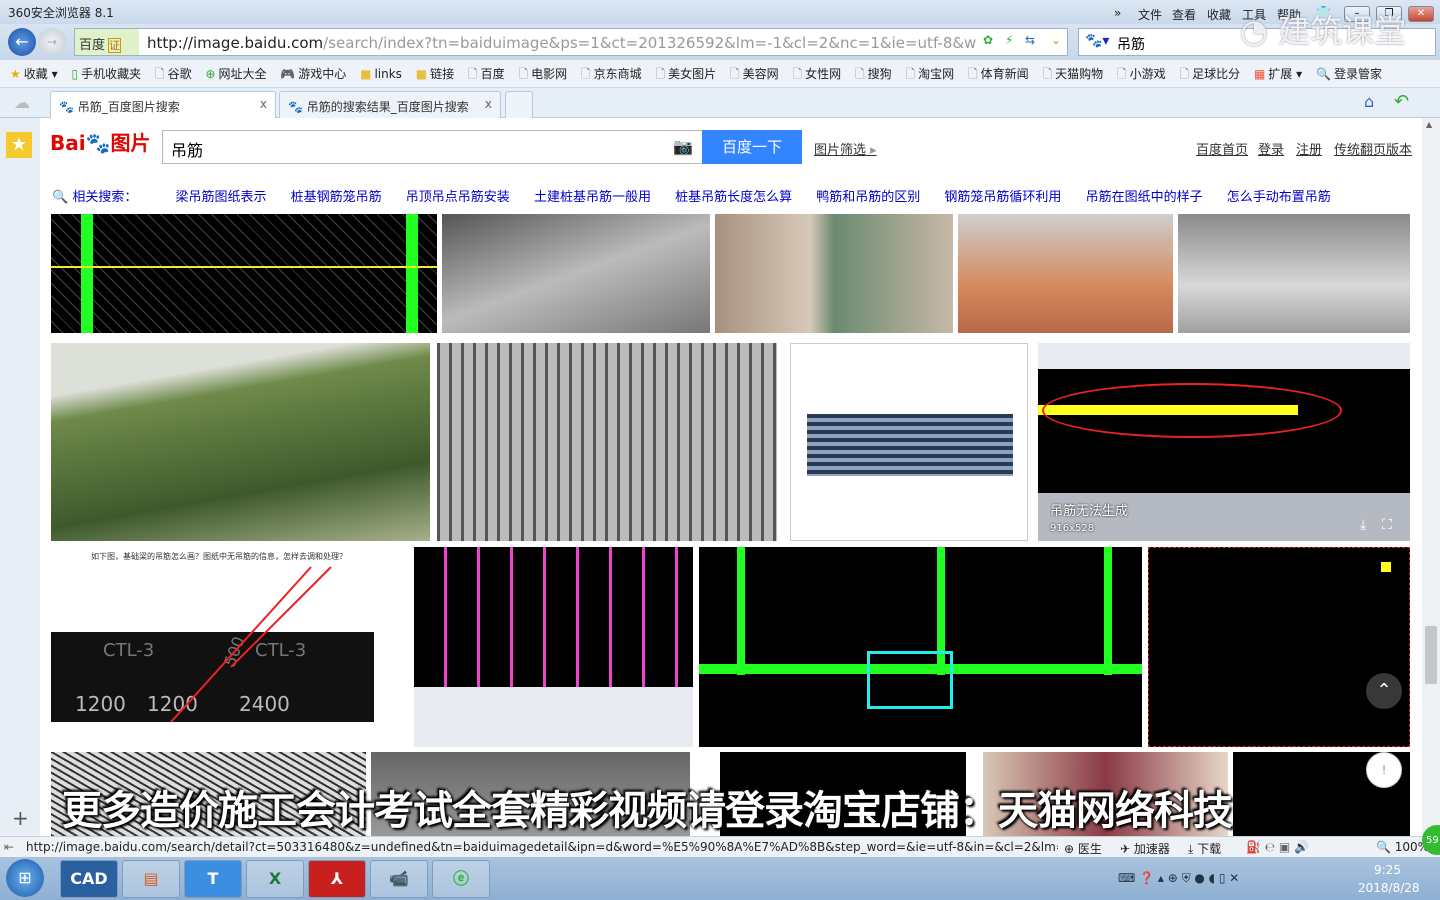 This screenshot has height=900, width=1440. I want to click on bookmark-item: 🗋 女性网, so click(816, 74).